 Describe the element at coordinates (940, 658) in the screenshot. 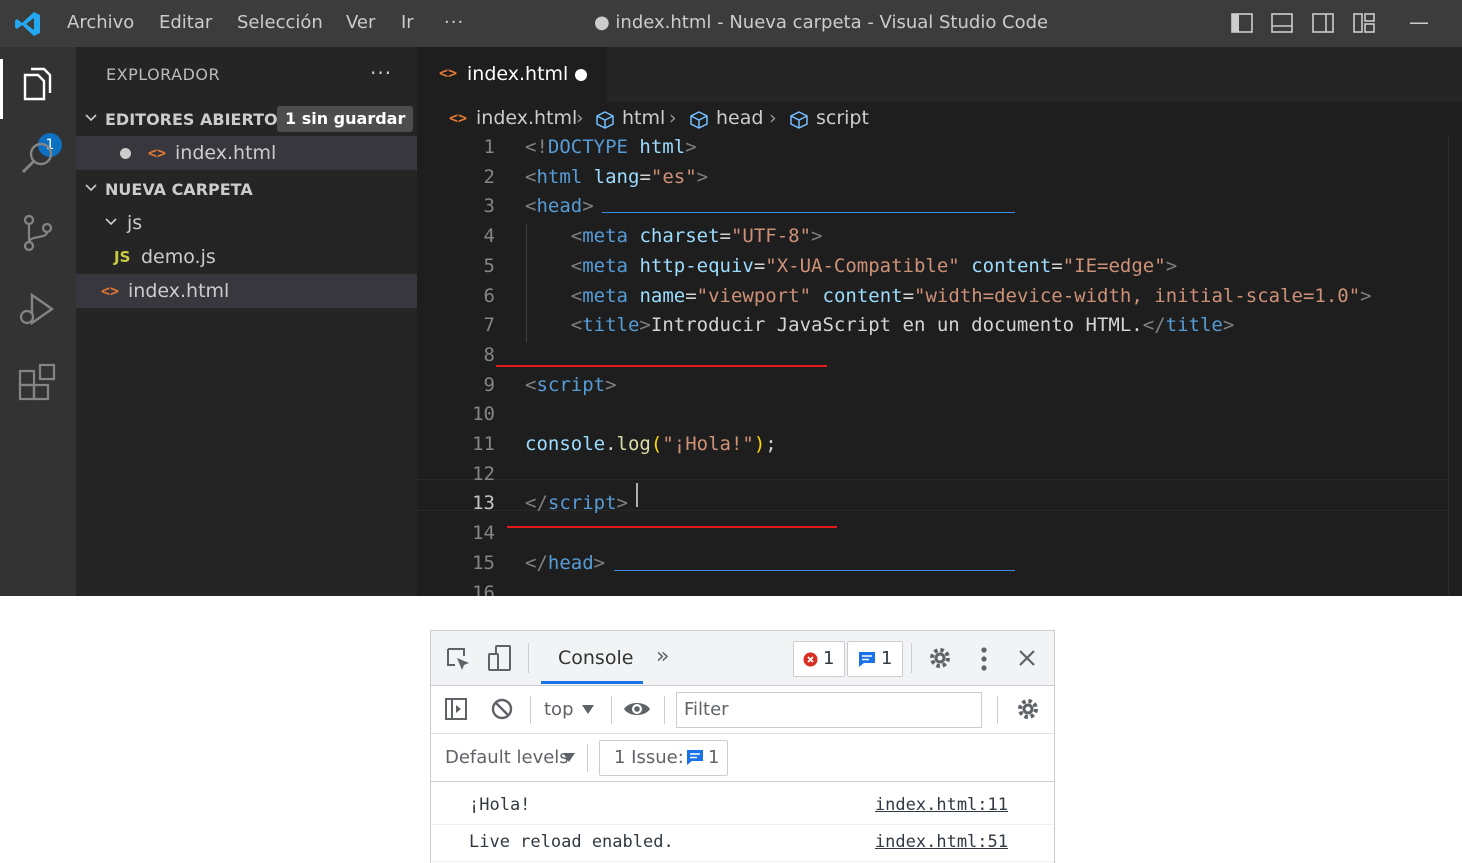

I see `settings-gear-icon` at that location.